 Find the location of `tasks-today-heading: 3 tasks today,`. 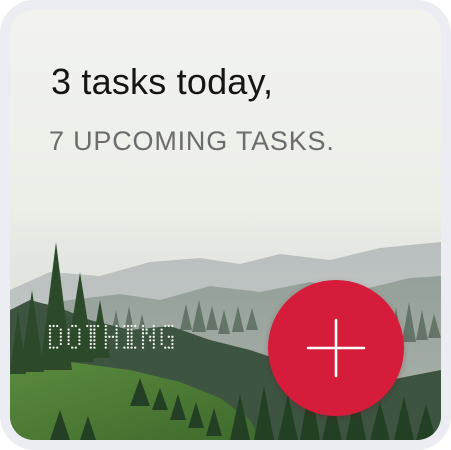

tasks-today-heading: 3 tasks today, is located at coordinates (162, 81).